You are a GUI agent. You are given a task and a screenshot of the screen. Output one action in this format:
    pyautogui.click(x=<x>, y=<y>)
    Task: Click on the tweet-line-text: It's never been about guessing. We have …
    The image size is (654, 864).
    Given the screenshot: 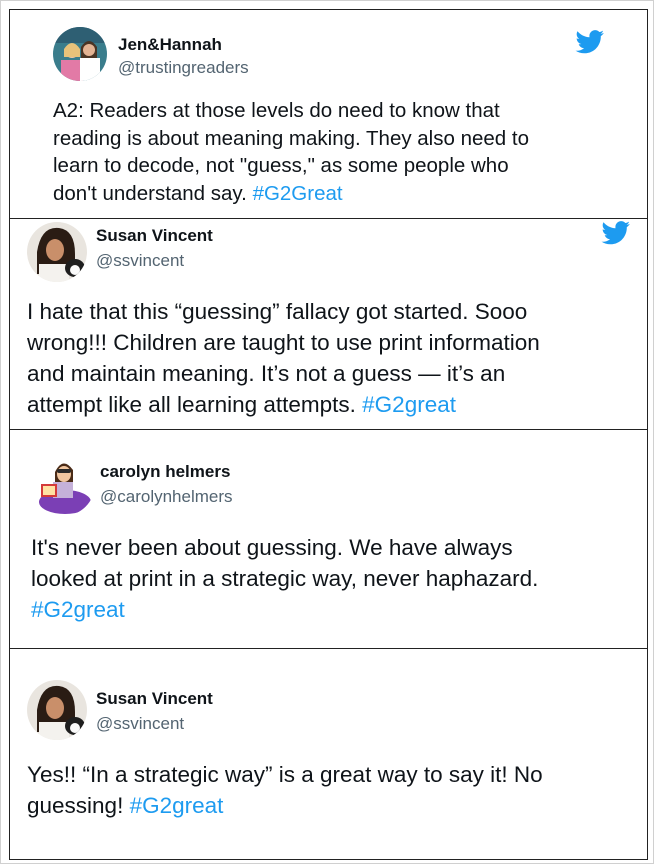 What is the action you would take?
    pyautogui.click(x=272, y=547)
    